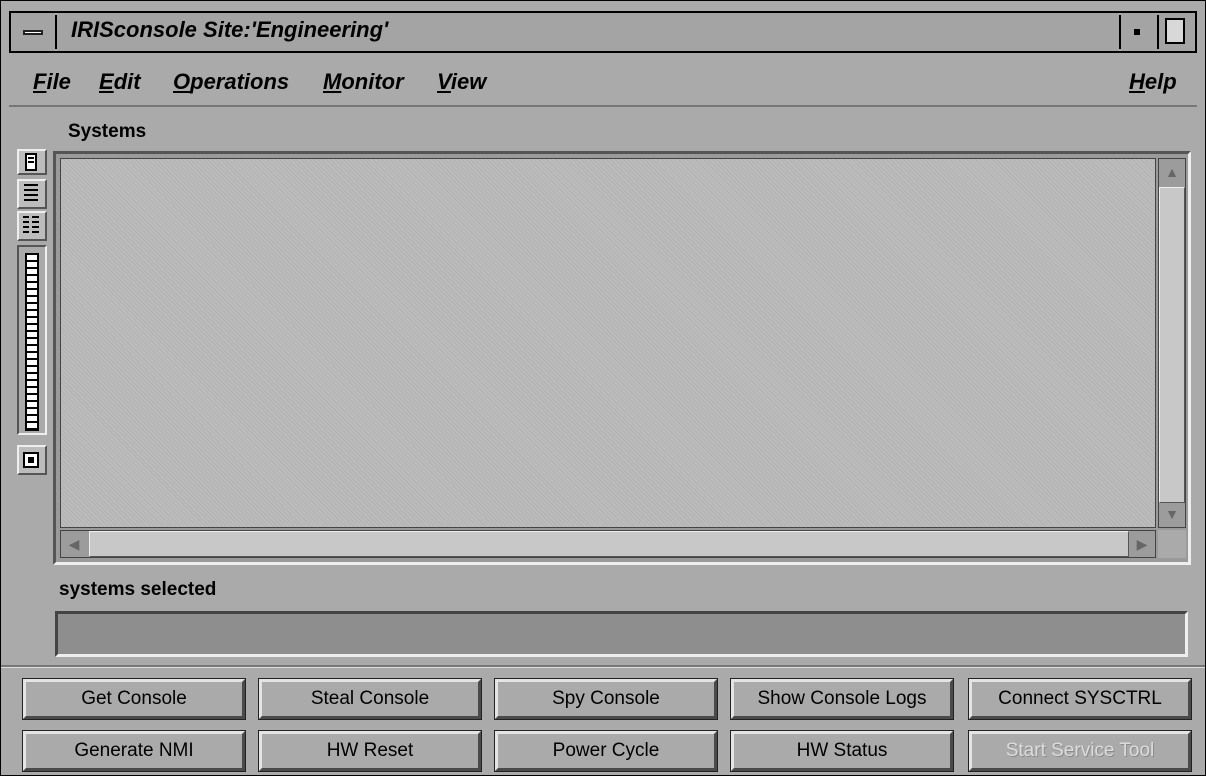 The width and height of the screenshot is (1206, 776). What do you see at coordinates (370, 699) in the screenshot?
I see `steal-console-button: Steal Console` at bounding box center [370, 699].